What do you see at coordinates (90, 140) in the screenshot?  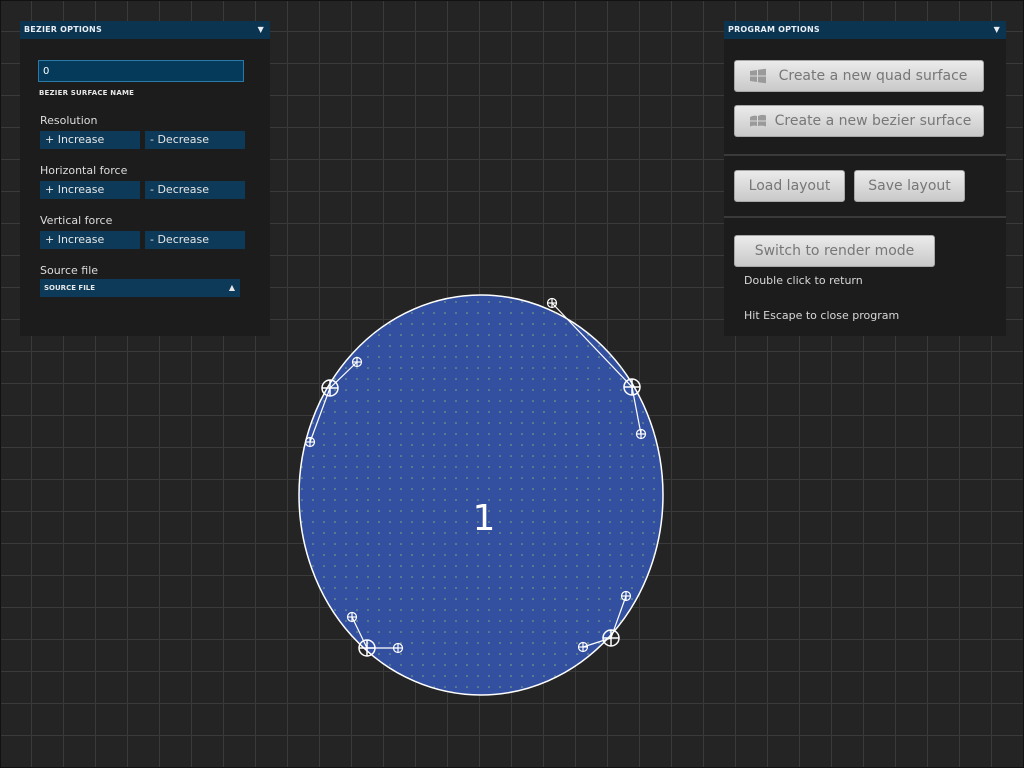 I see `resolution-increase-button: + Increase` at bounding box center [90, 140].